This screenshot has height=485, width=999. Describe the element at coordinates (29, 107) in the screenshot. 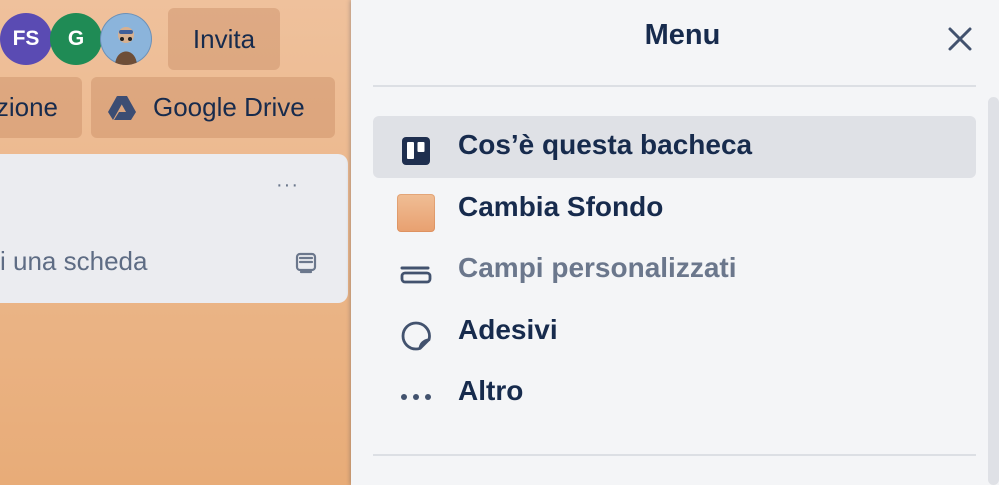

I see `organize-button-label: zione` at that location.